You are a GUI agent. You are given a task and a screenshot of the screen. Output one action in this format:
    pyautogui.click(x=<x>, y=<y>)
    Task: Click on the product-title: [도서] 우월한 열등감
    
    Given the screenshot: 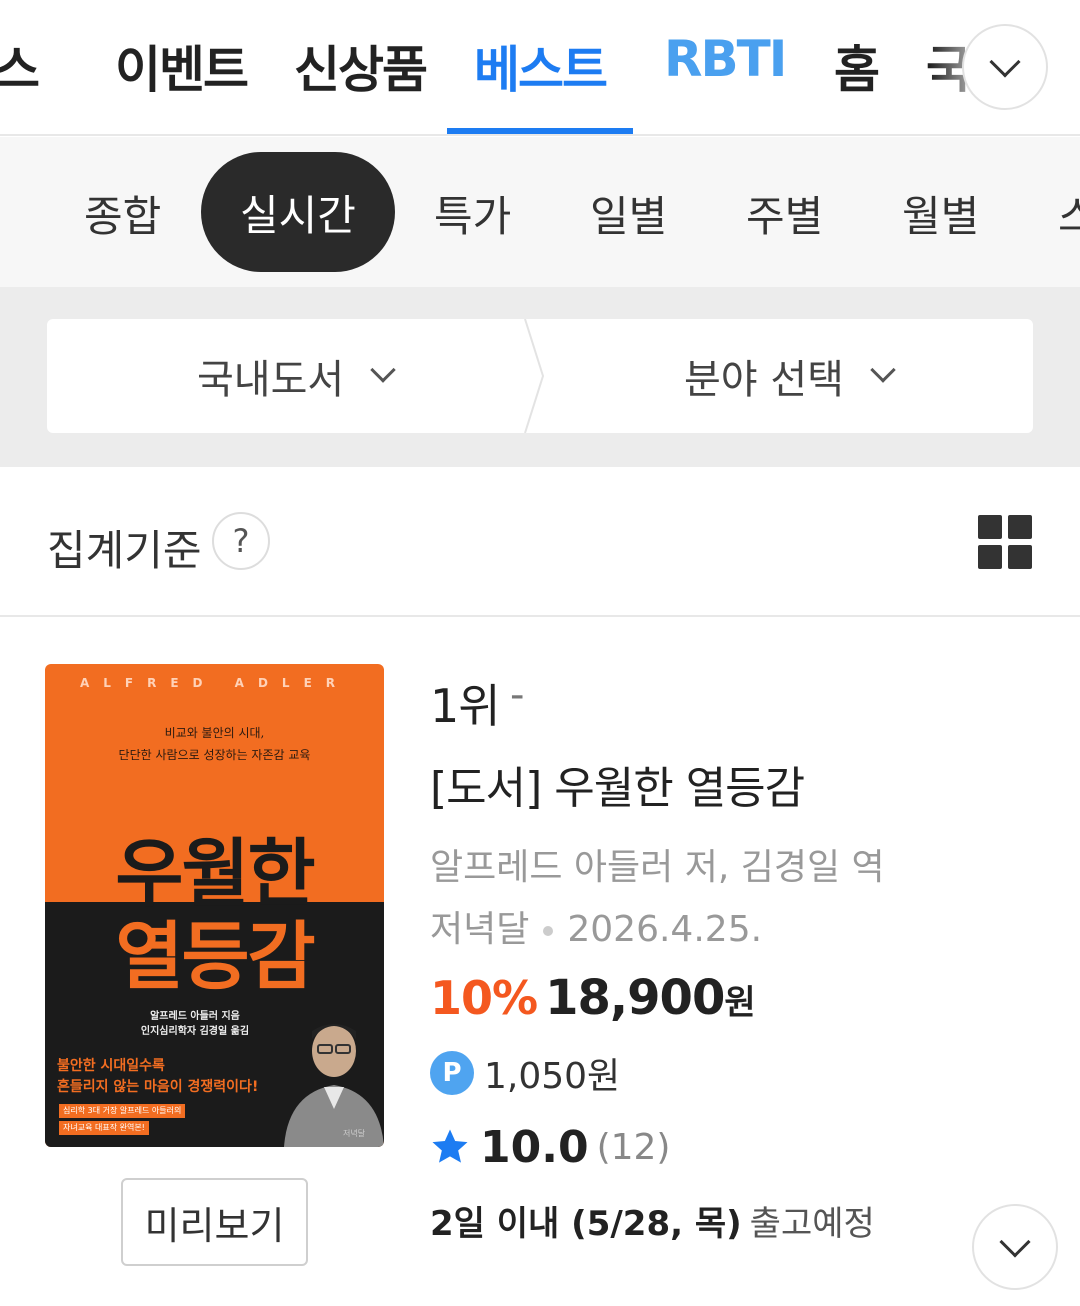 What is the action you would take?
    pyautogui.click(x=617, y=784)
    